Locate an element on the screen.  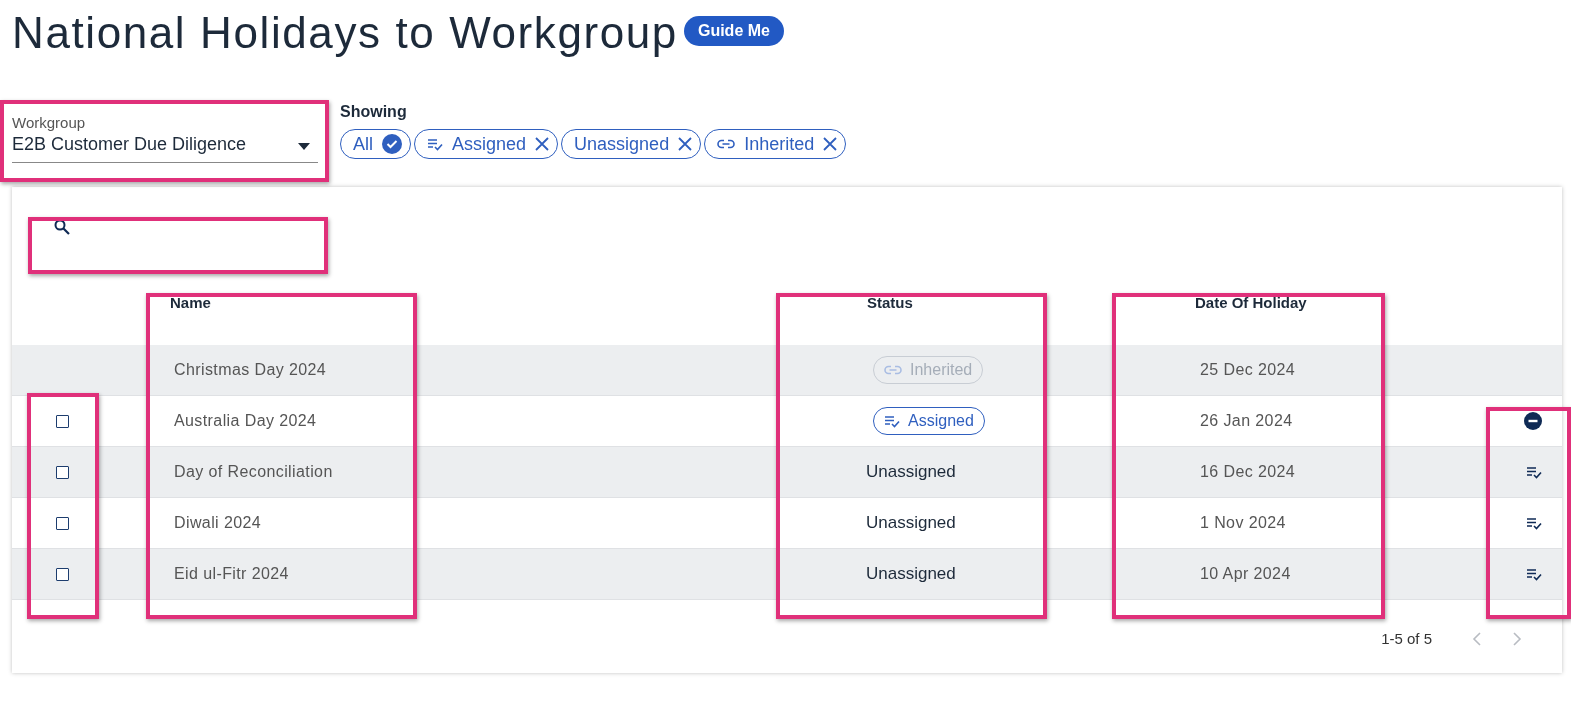
remove-button is located at coordinates (1533, 421).